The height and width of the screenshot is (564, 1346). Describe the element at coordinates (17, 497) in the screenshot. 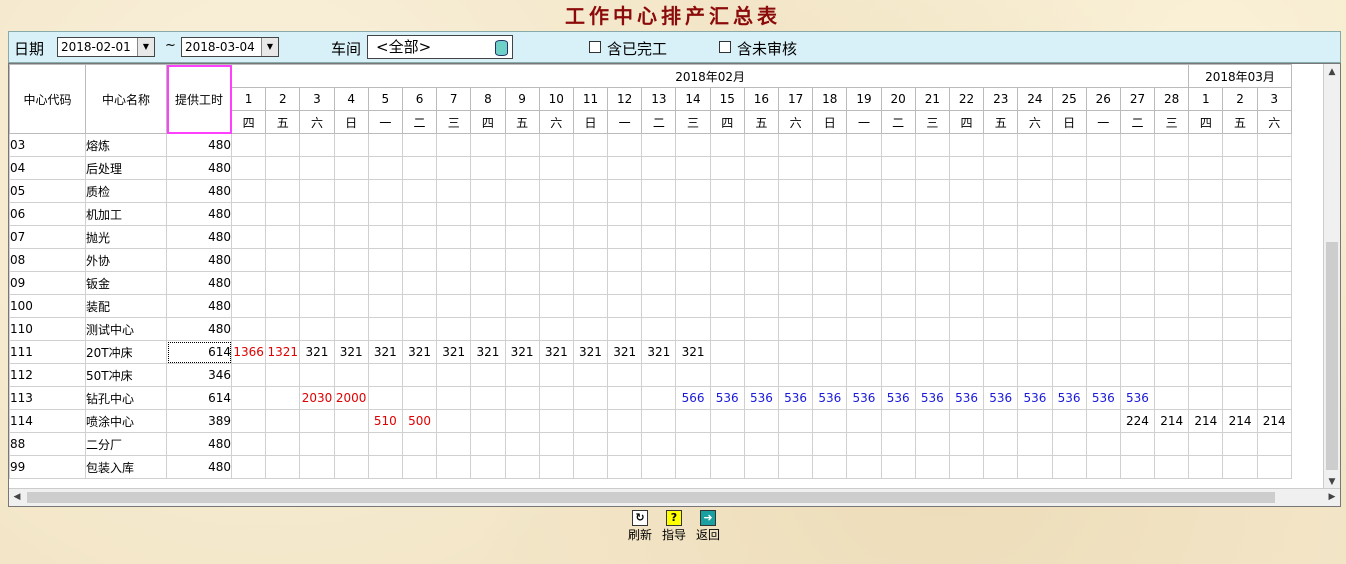

I see `scroll-left-icon: ◀` at that location.